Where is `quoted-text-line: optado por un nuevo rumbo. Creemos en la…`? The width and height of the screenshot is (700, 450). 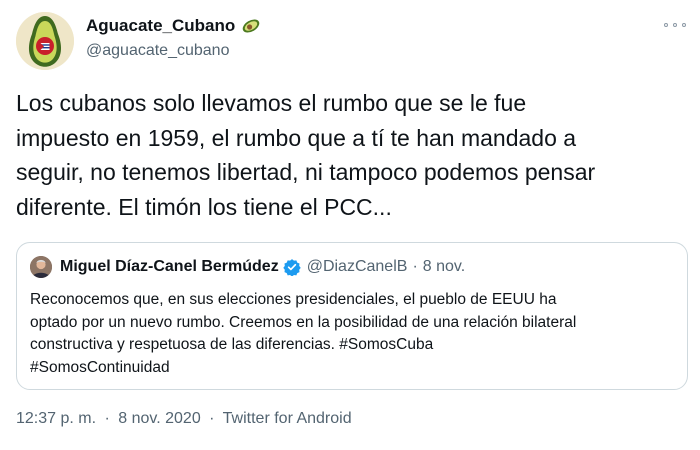
quoted-text-line: optado por un nuevo rumbo. Creemos en la… is located at coordinates (303, 322).